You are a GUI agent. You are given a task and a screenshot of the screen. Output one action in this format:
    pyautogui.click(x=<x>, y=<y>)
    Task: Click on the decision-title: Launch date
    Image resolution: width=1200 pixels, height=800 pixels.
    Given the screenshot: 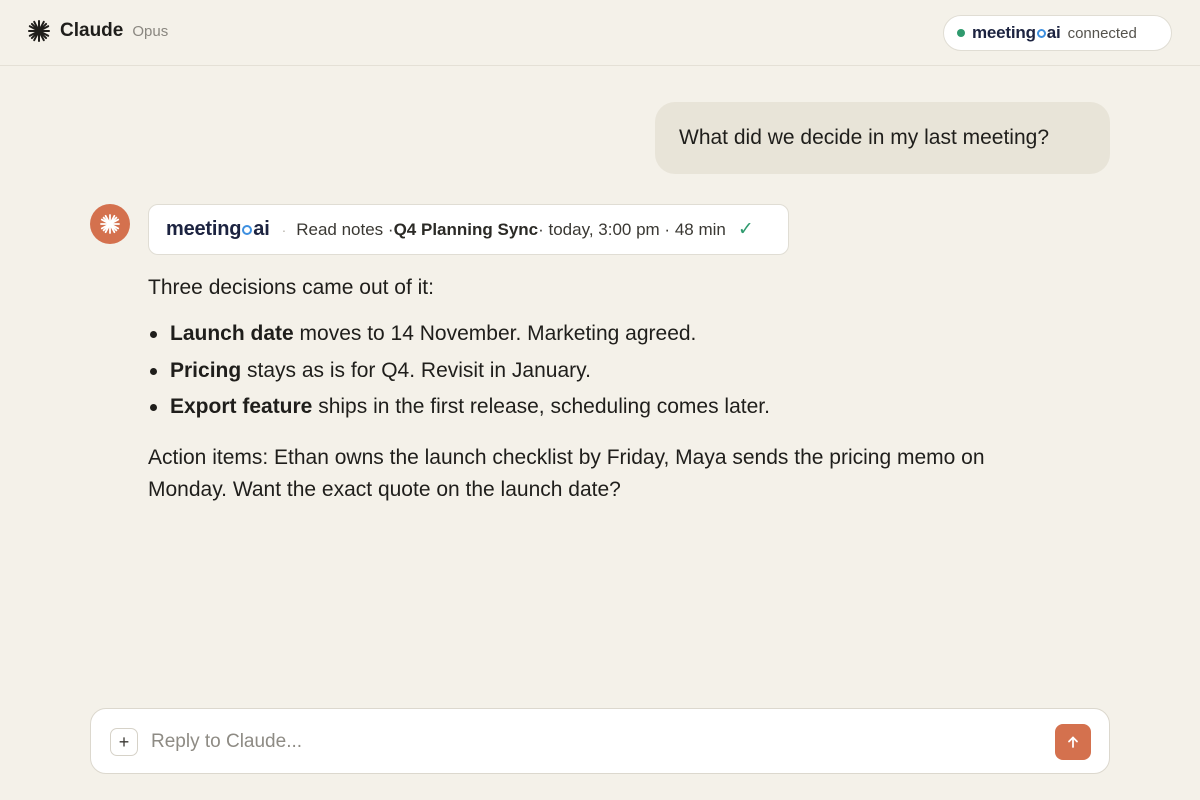 What is the action you would take?
    pyautogui.click(x=232, y=333)
    